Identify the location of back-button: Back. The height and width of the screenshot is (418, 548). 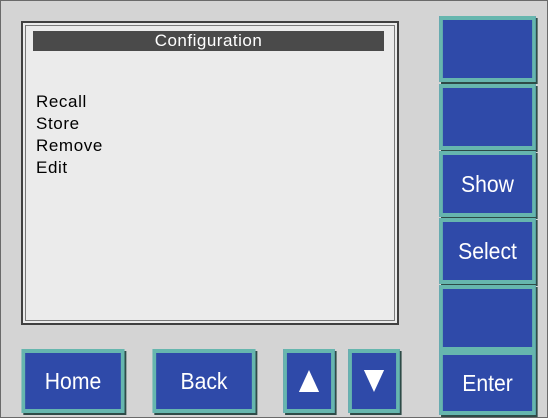
(204, 381).